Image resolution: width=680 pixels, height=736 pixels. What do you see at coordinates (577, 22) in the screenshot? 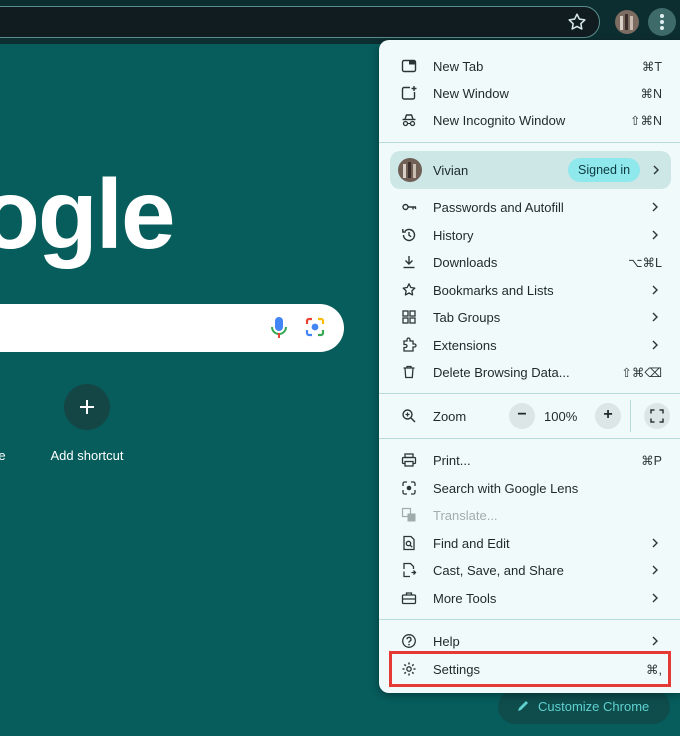
I see `bookmark-star-icon` at bounding box center [577, 22].